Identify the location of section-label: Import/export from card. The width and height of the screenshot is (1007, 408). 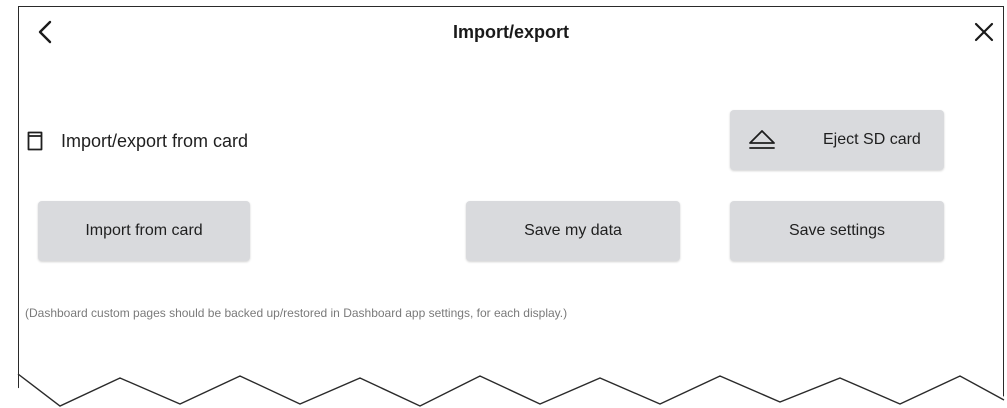
(155, 140).